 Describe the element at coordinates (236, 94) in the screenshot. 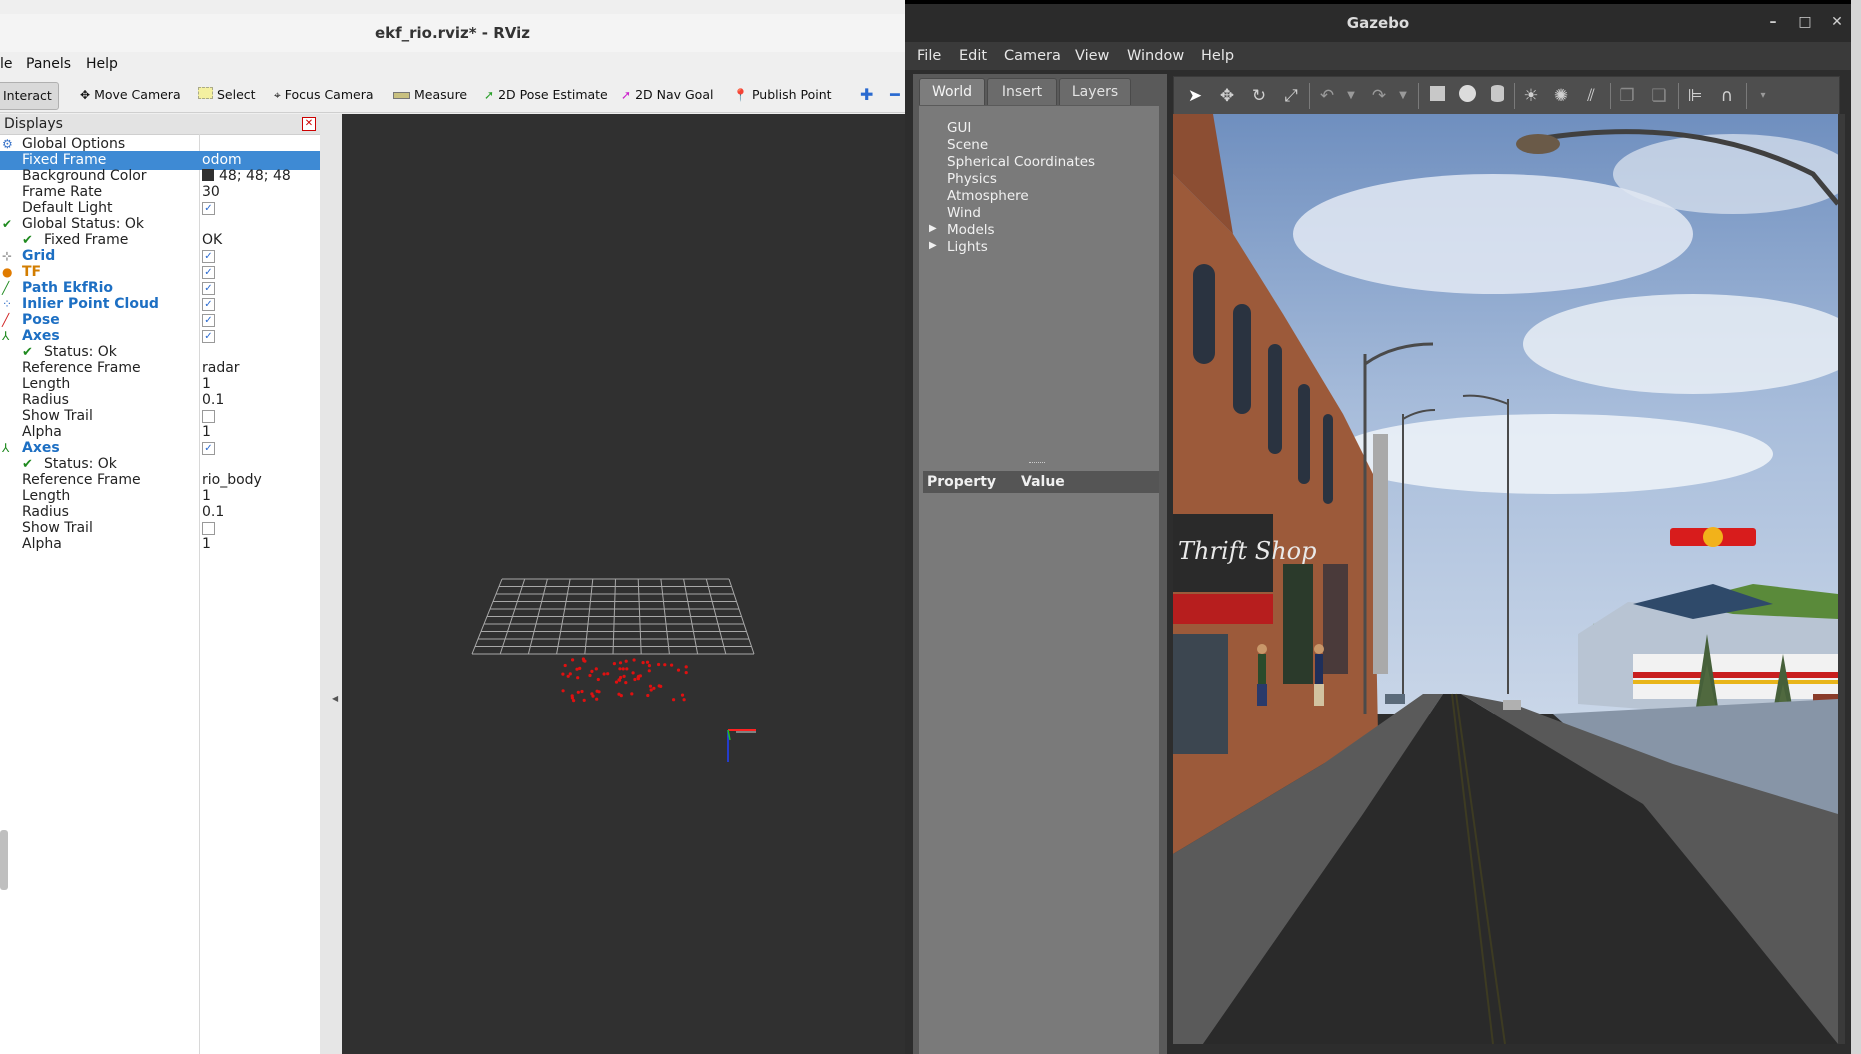

I see `select-label: Select` at that location.